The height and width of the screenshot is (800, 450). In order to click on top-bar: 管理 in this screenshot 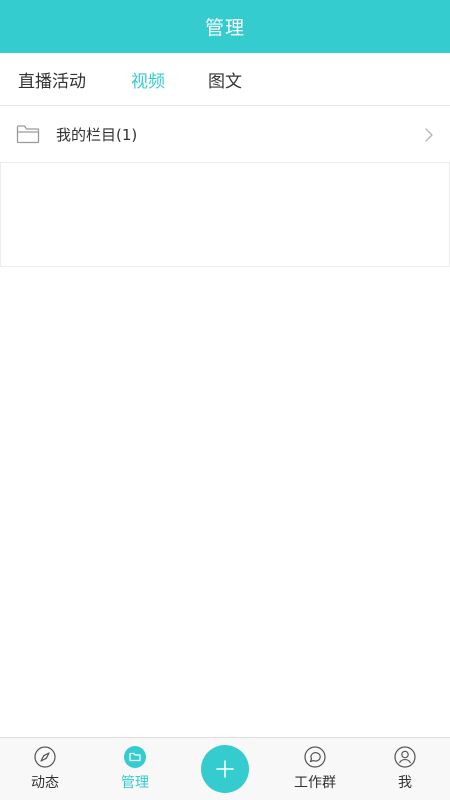, I will do `click(225, 26)`.